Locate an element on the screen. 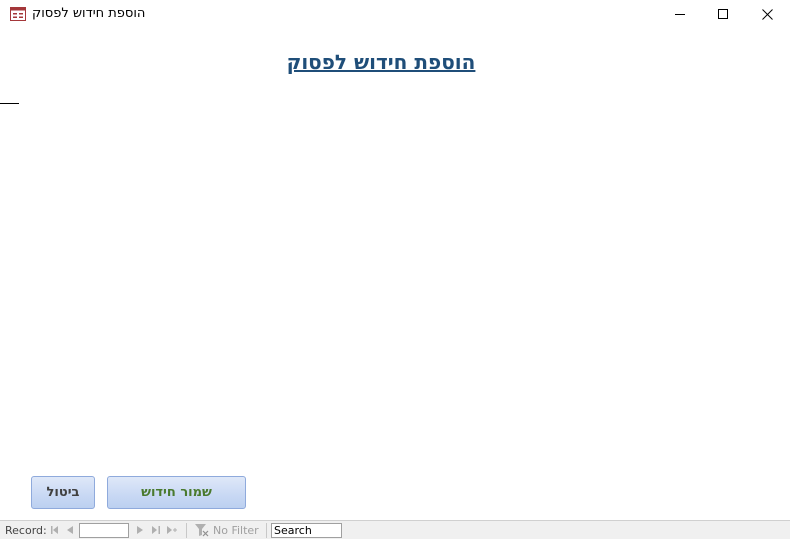 The image size is (790, 539). previous-record-icon is located at coordinates (70, 530).